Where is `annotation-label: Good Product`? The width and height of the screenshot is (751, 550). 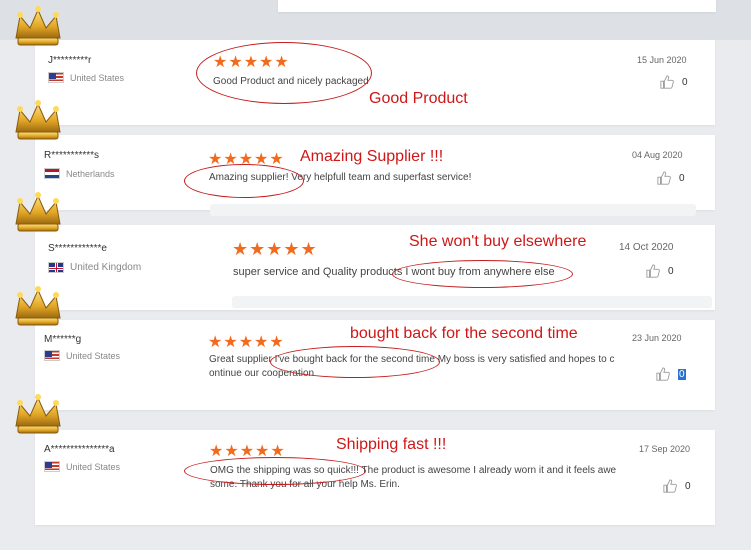 annotation-label: Good Product is located at coordinates (418, 98).